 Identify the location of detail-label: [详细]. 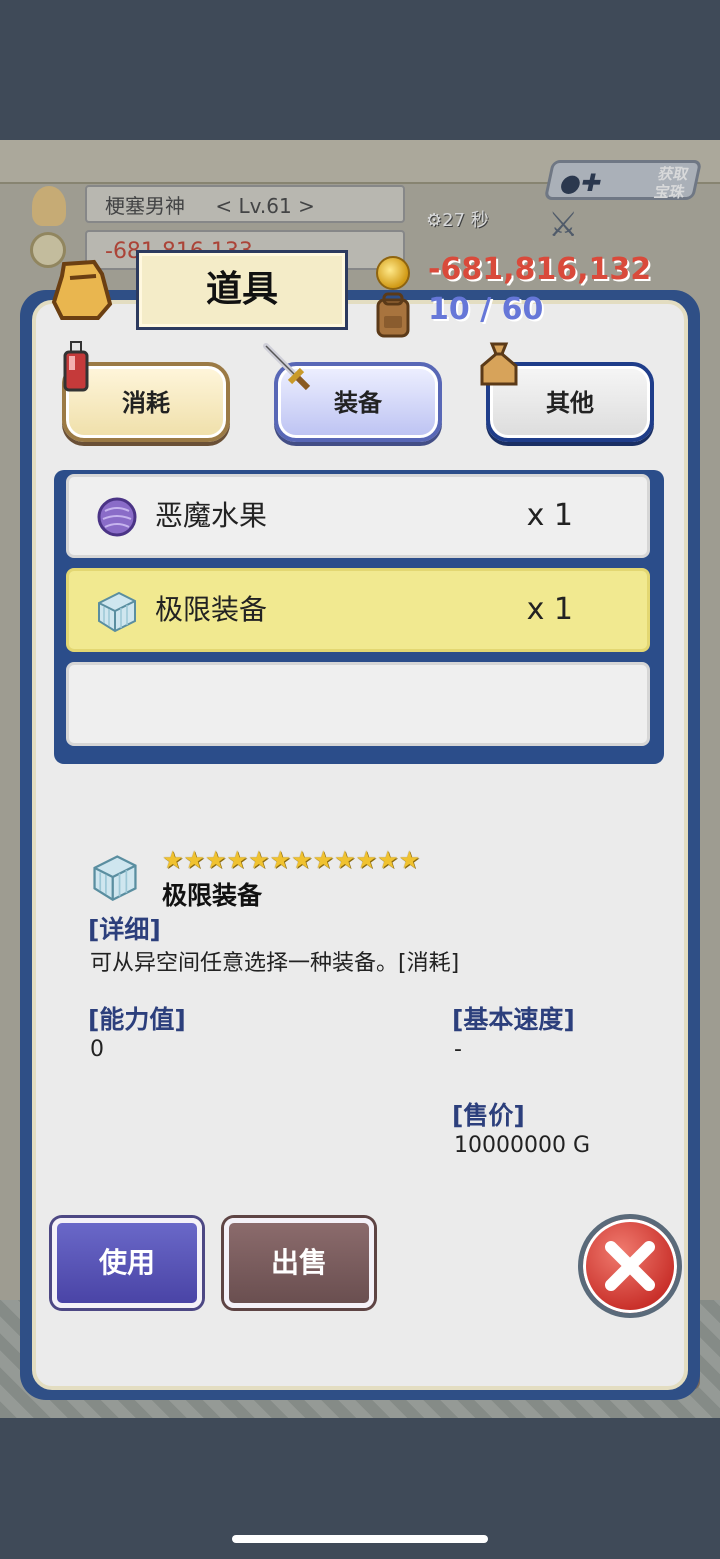
(124, 929).